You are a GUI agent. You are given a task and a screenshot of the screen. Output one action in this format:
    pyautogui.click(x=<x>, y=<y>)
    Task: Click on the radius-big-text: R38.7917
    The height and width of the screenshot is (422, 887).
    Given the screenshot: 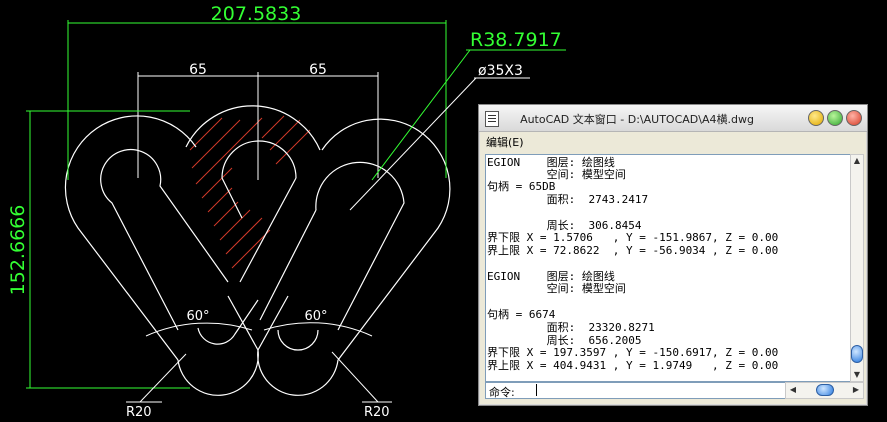 What is the action you would take?
    pyautogui.click(x=516, y=40)
    